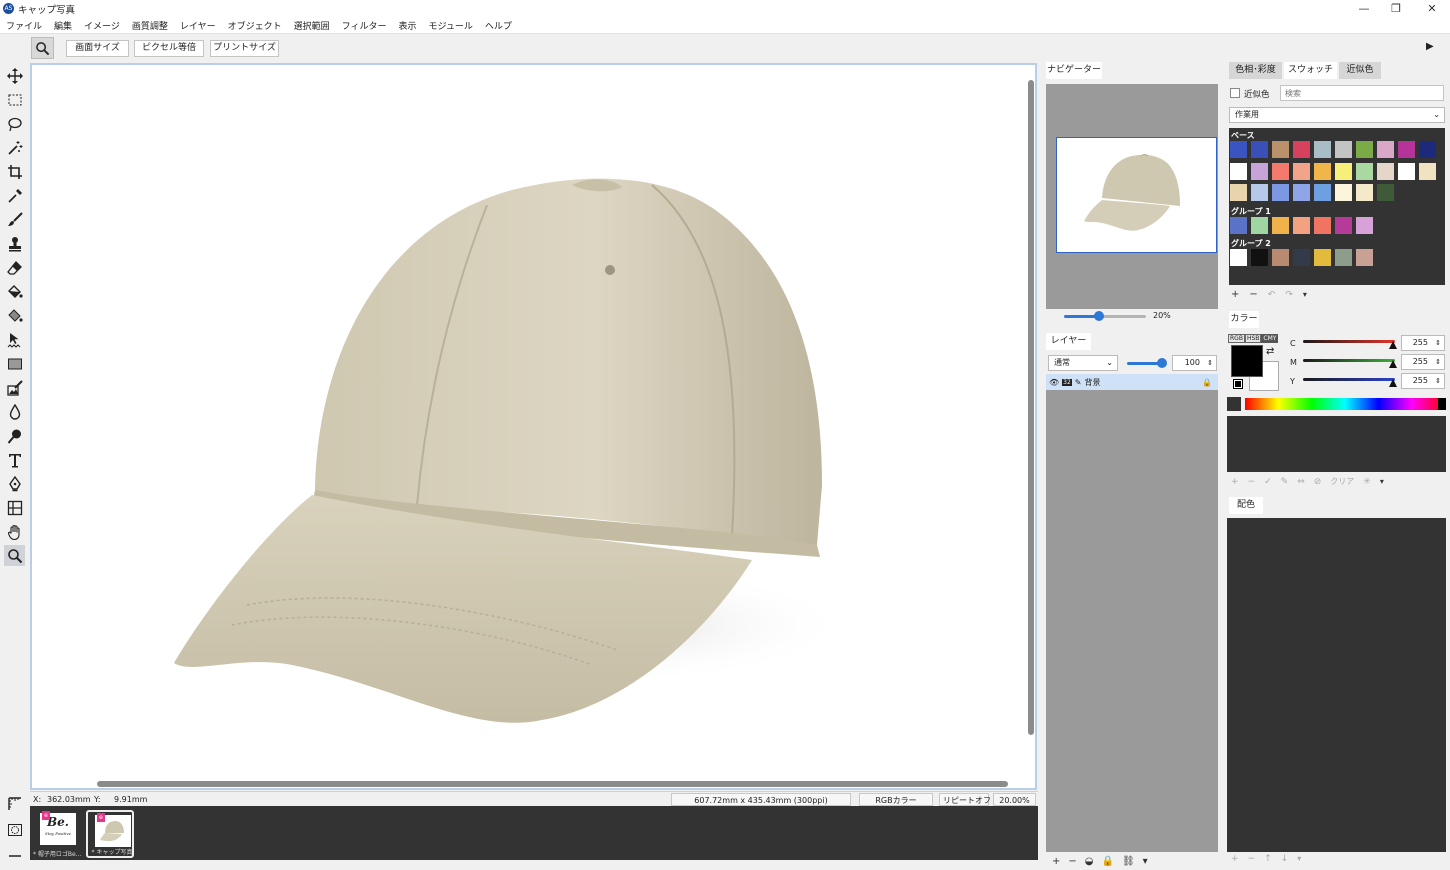 This screenshot has width=1450, height=870. I want to click on swatch-menu-icon: ▾, so click(1305, 294).